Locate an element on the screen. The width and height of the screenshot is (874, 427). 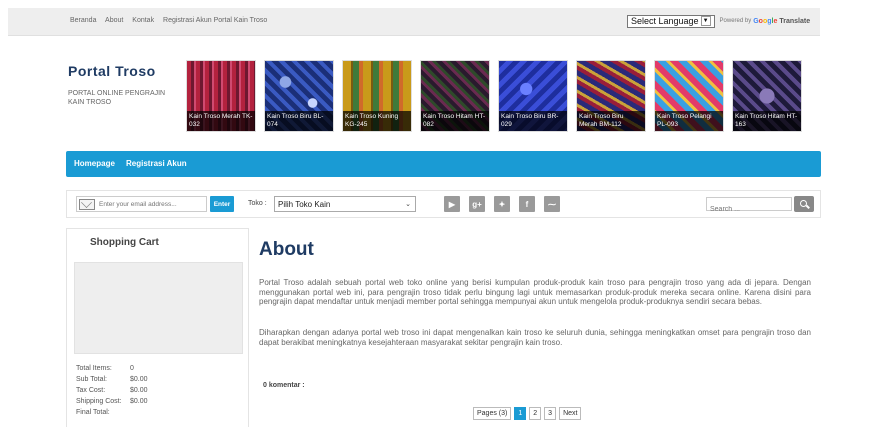
cart-row-label: Total Items: is located at coordinates (94, 368).